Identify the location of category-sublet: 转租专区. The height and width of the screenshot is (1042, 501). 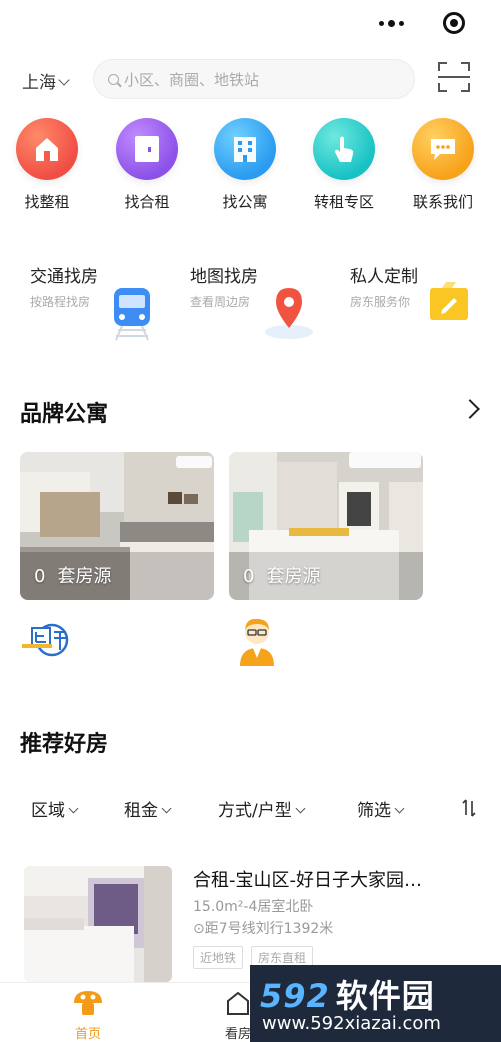
(344, 165).